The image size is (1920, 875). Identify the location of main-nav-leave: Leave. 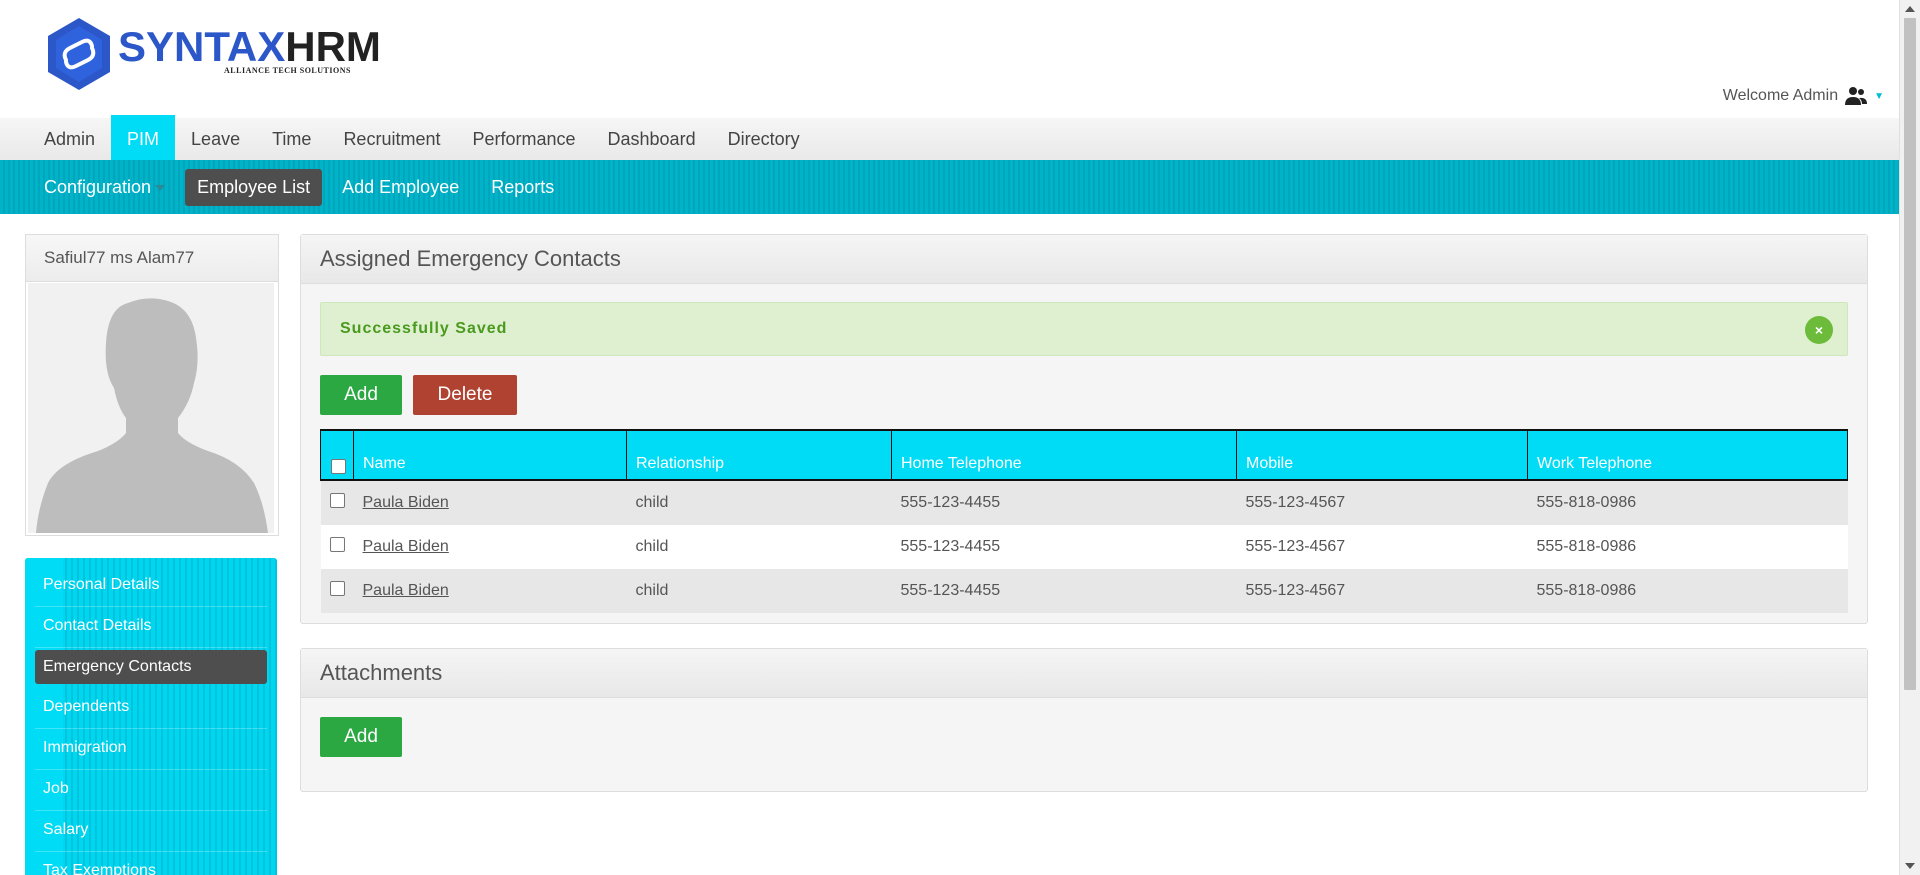
(215, 139).